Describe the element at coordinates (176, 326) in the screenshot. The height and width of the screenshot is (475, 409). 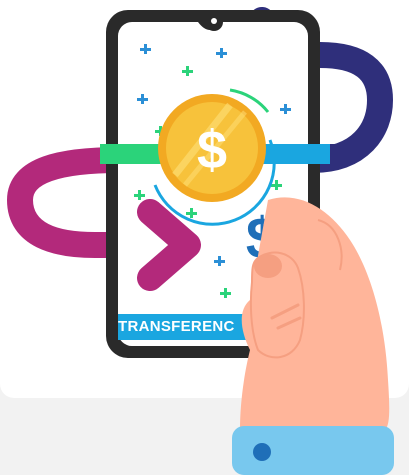
I see `banner-label: TRANSFERENC` at that location.